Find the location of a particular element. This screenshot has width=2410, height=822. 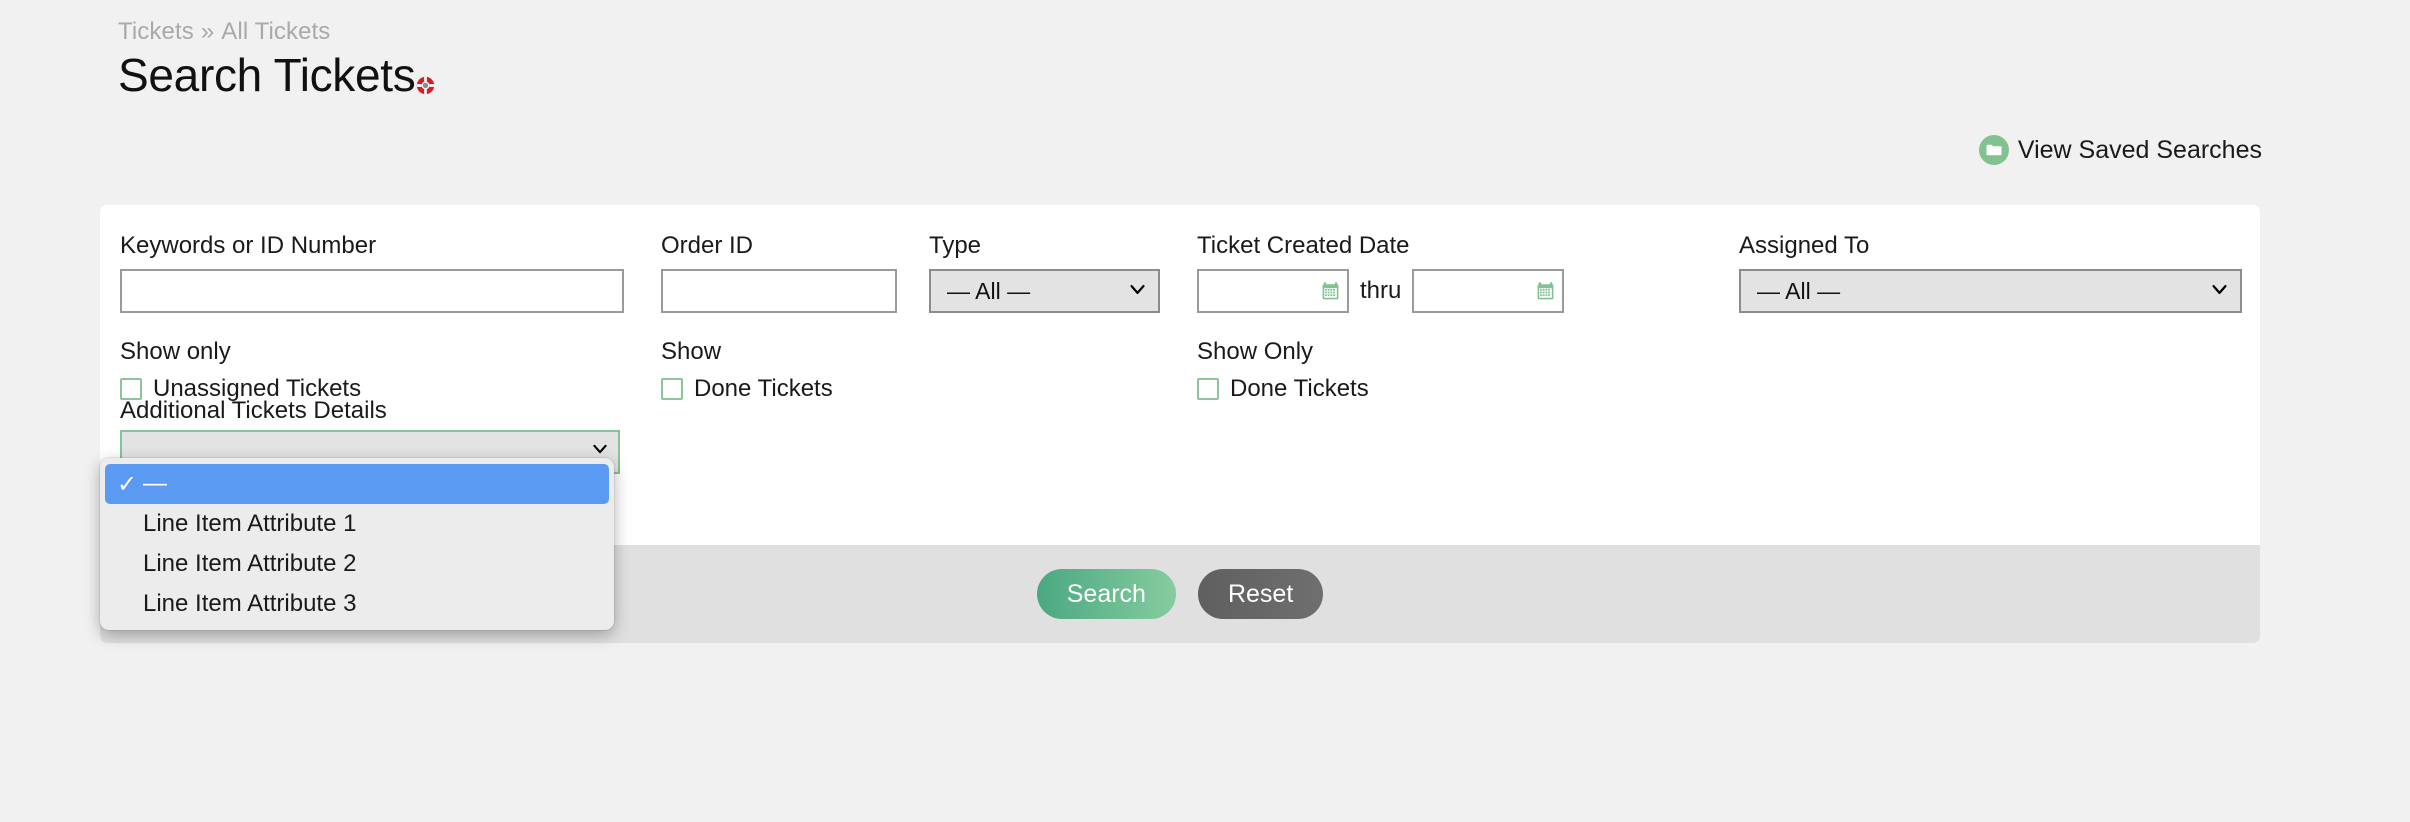

field-assigned-to: Assigned To — All — is located at coordinates (1990, 272).